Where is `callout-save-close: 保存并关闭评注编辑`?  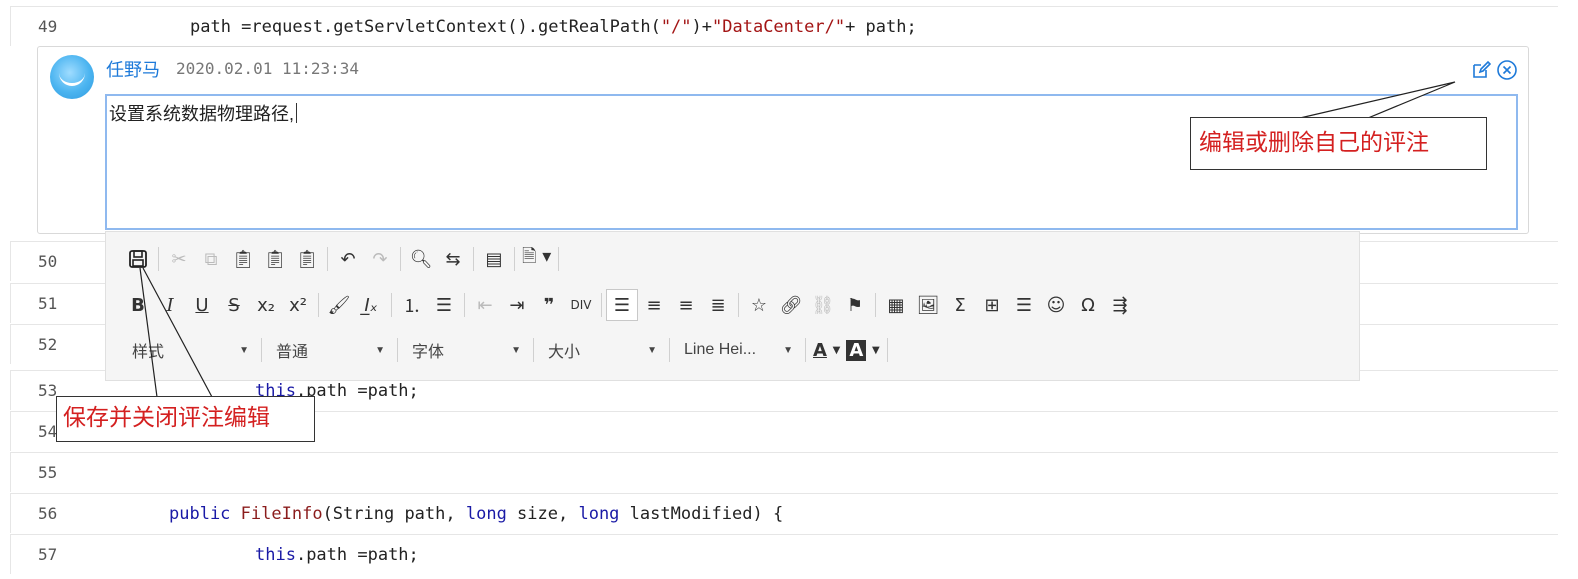 callout-save-close: 保存并关闭评注编辑 is located at coordinates (185, 419).